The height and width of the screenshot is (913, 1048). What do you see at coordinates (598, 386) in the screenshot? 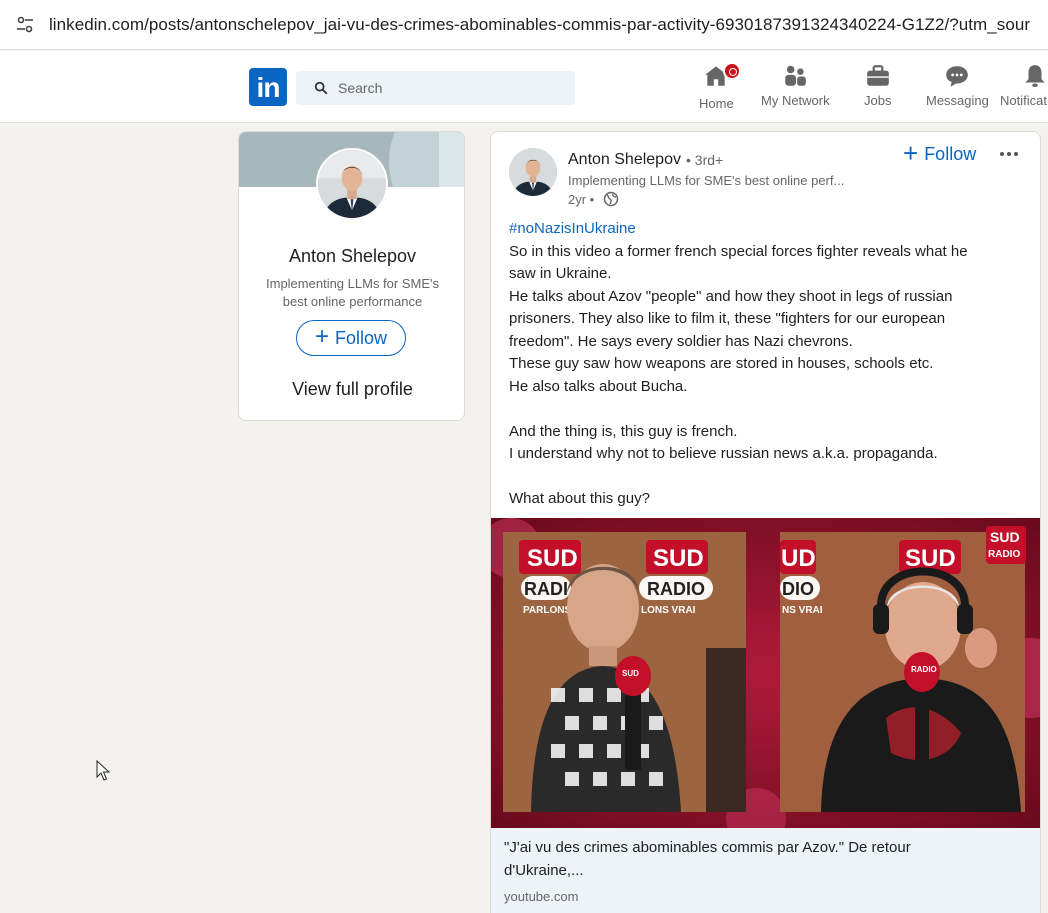
I see `post-text-line: He also talks about Bucha.` at bounding box center [598, 386].